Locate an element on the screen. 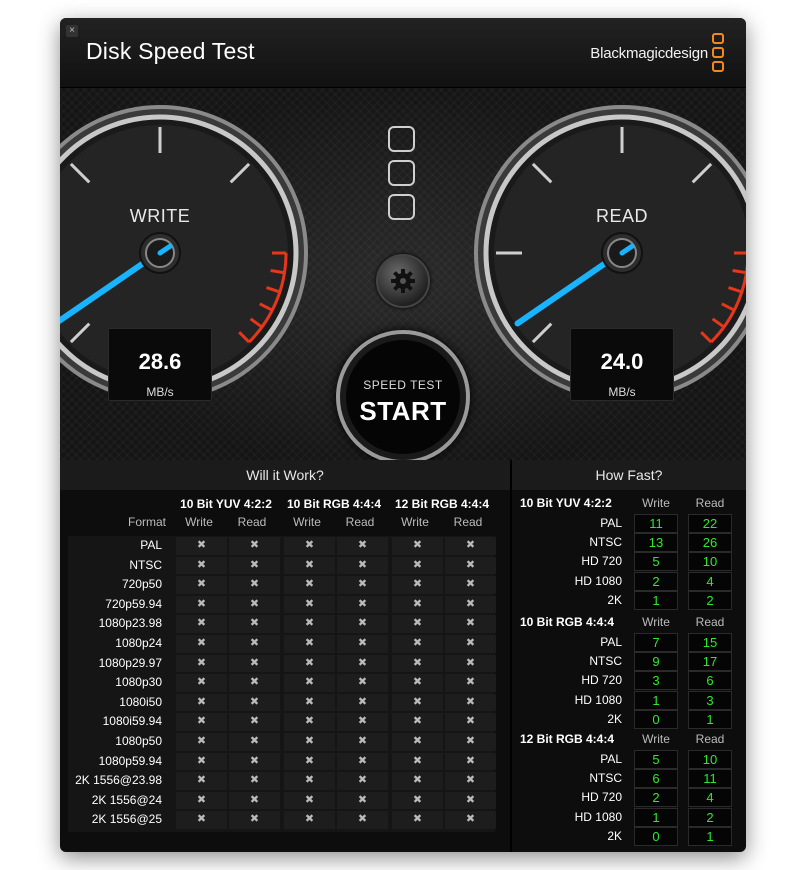  how-fast-group-title: 10 Bit RGB 4:4:4 is located at coordinates (567, 622).